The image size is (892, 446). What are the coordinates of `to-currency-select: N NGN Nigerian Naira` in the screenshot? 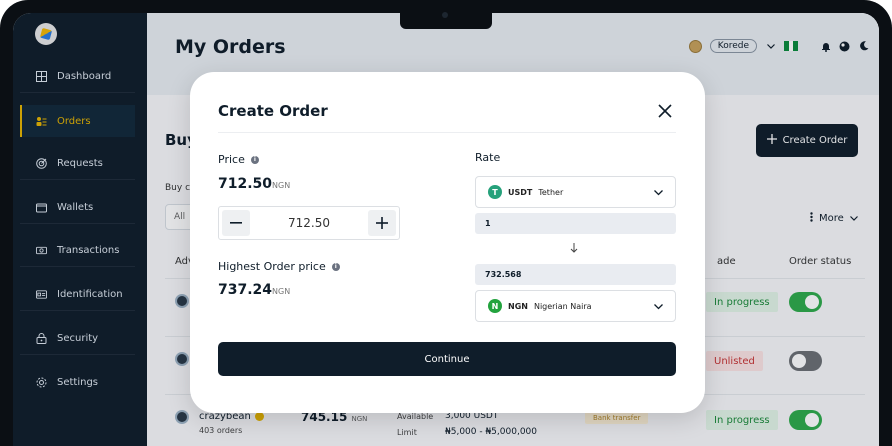 It's located at (575, 306).